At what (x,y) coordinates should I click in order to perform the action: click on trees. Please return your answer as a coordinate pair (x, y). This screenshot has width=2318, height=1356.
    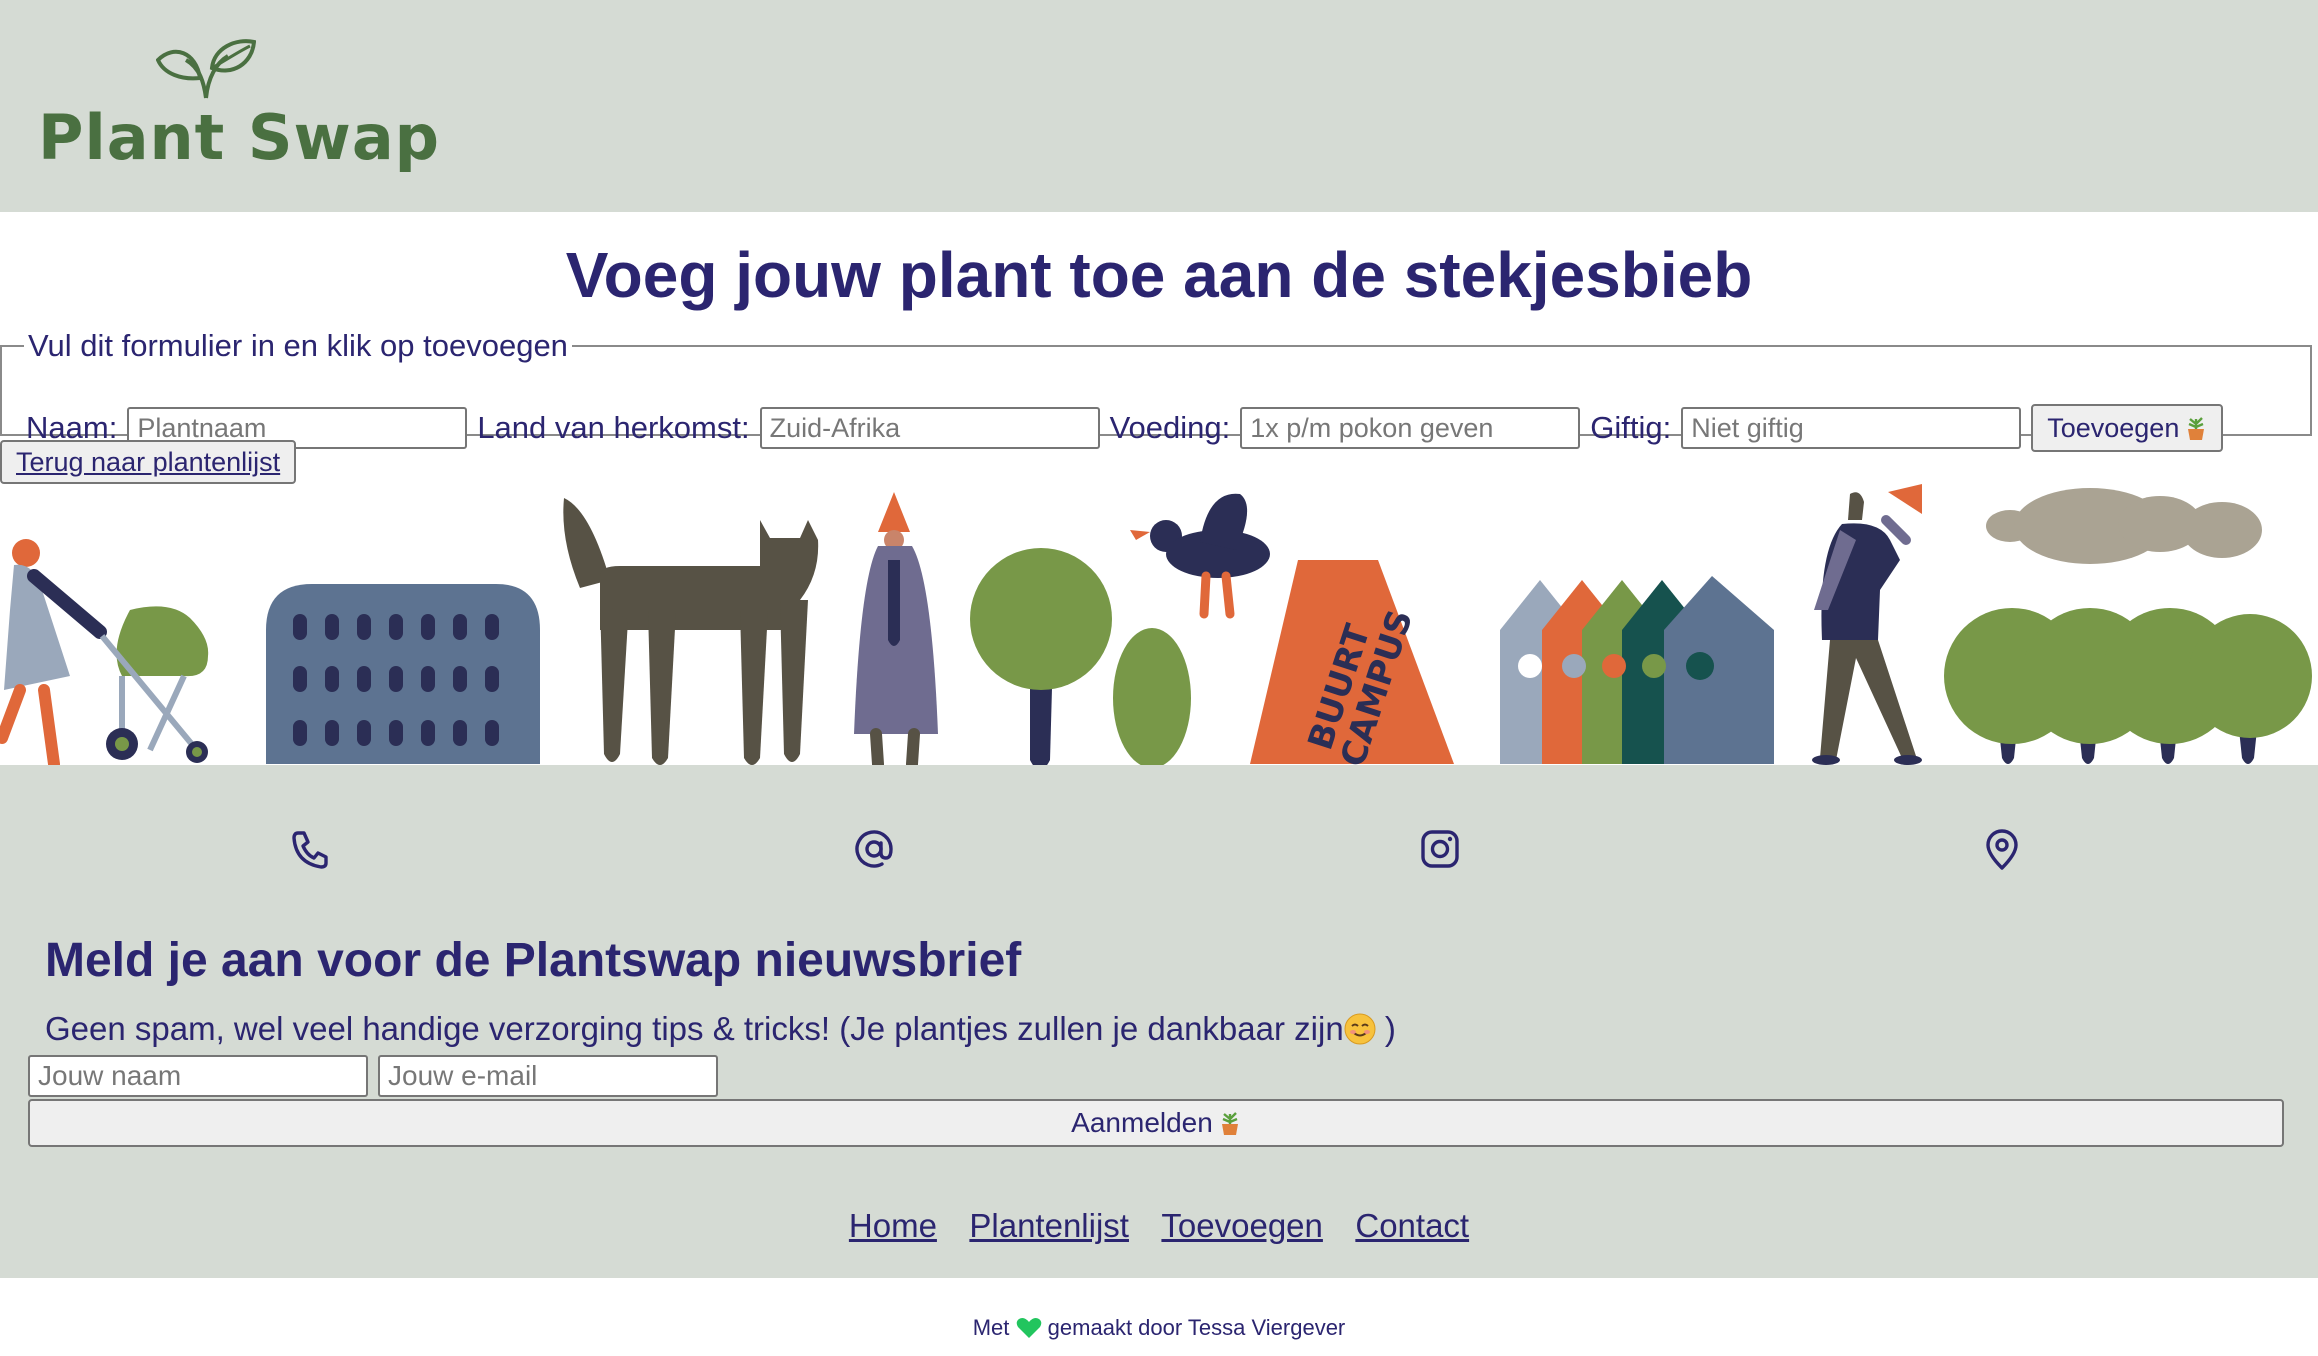
    Looking at the image, I should click on (1080, 656).